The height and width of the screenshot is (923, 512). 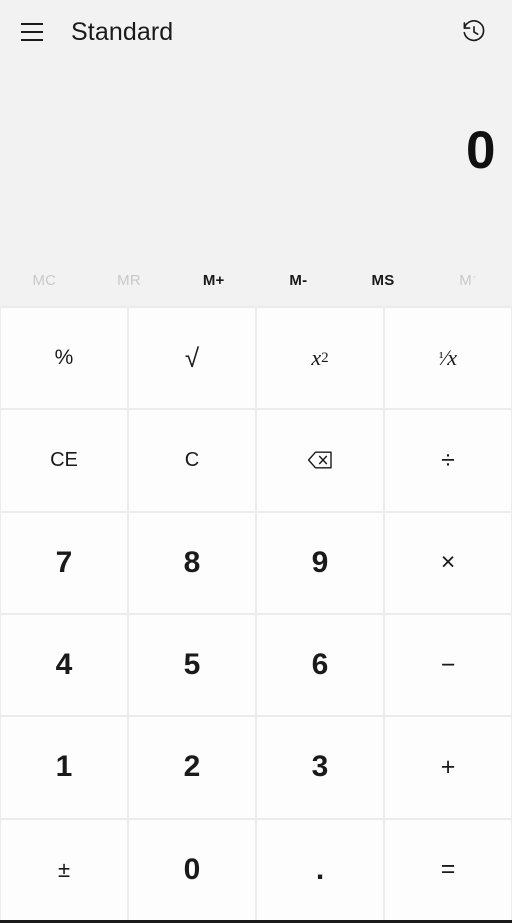 What do you see at coordinates (192, 562) in the screenshot?
I see `digit-8-button: 8` at bounding box center [192, 562].